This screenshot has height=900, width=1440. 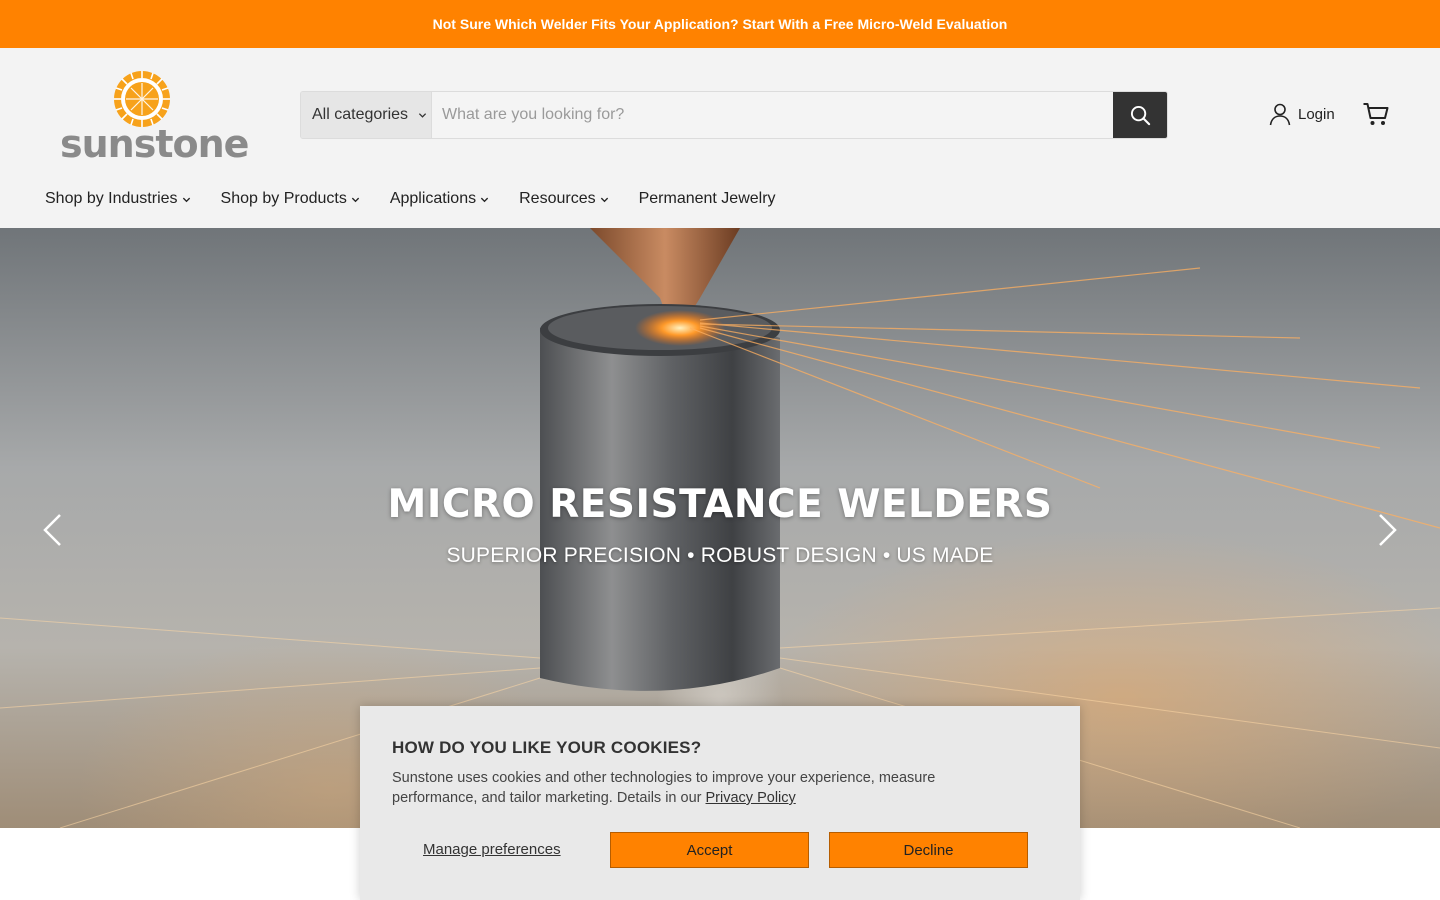 I want to click on search-button, so click(x=1140, y=115).